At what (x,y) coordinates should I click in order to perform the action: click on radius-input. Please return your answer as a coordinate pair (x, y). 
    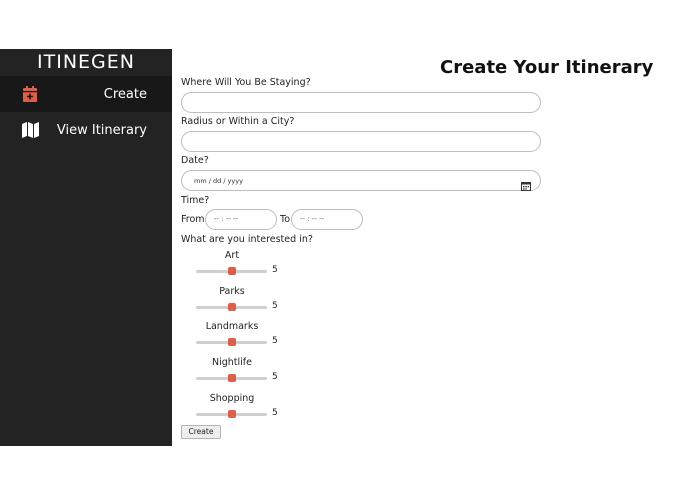
    Looking at the image, I should click on (361, 141).